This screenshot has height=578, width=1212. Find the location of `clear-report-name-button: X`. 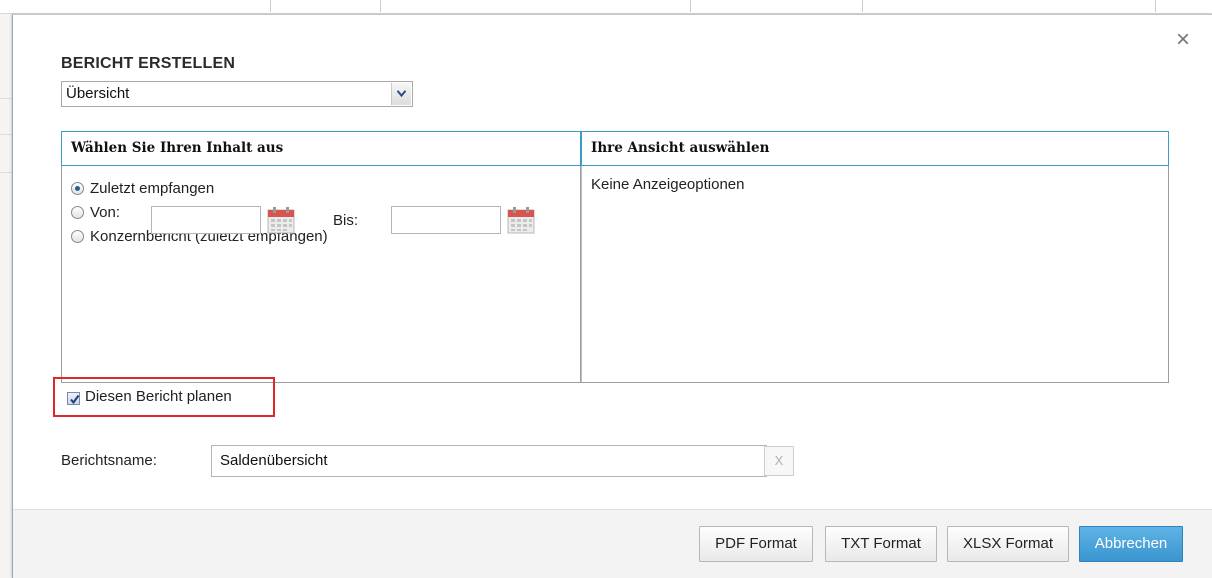

clear-report-name-button: X is located at coordinates (779, 461).